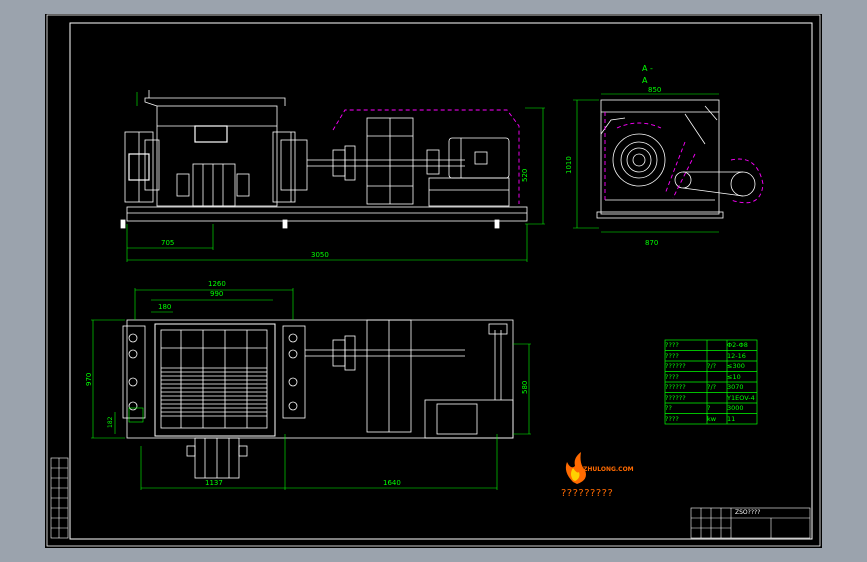  I want to click on section-dimensions, so click(646, 163).